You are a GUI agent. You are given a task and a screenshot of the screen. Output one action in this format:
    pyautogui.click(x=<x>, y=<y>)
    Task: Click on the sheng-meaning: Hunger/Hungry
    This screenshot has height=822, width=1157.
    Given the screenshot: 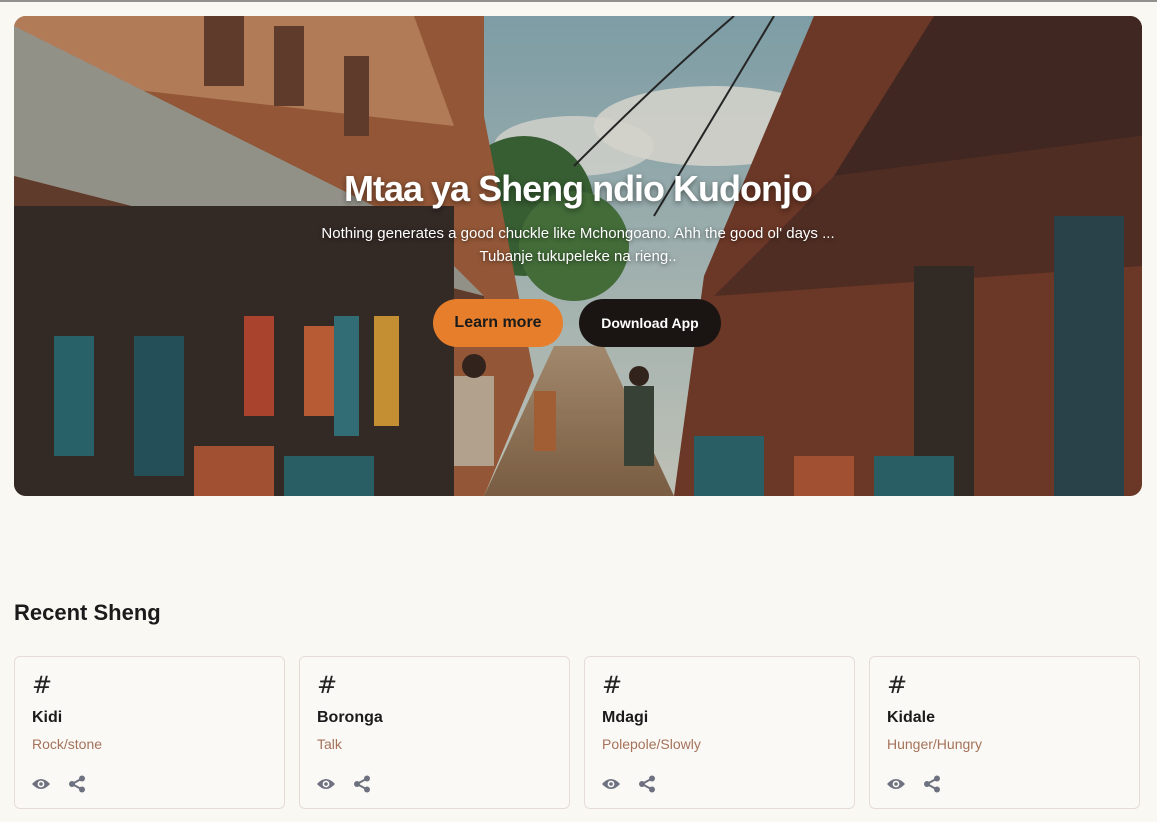 What is the action you would take?
    pyautogui.click(x=934, y=744)
    